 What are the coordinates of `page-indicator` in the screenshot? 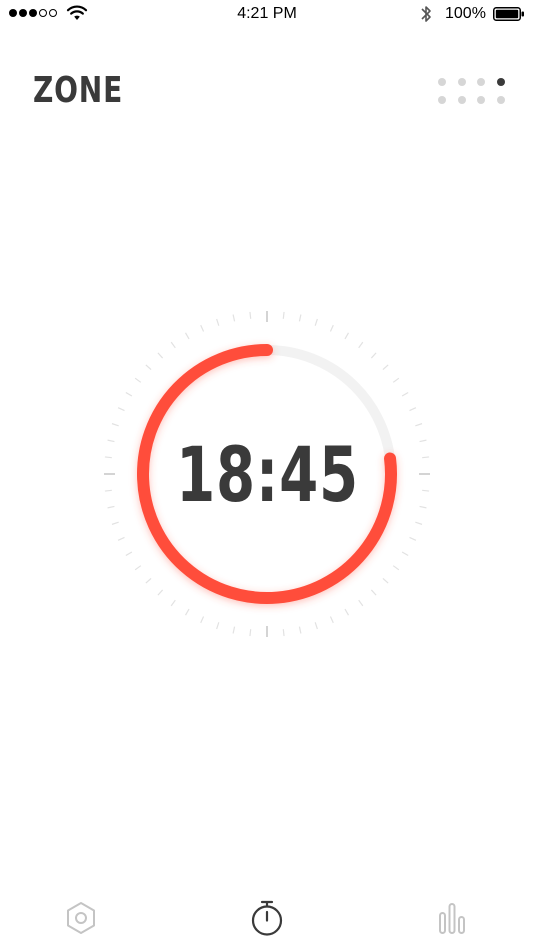 It's located at (473, 93).